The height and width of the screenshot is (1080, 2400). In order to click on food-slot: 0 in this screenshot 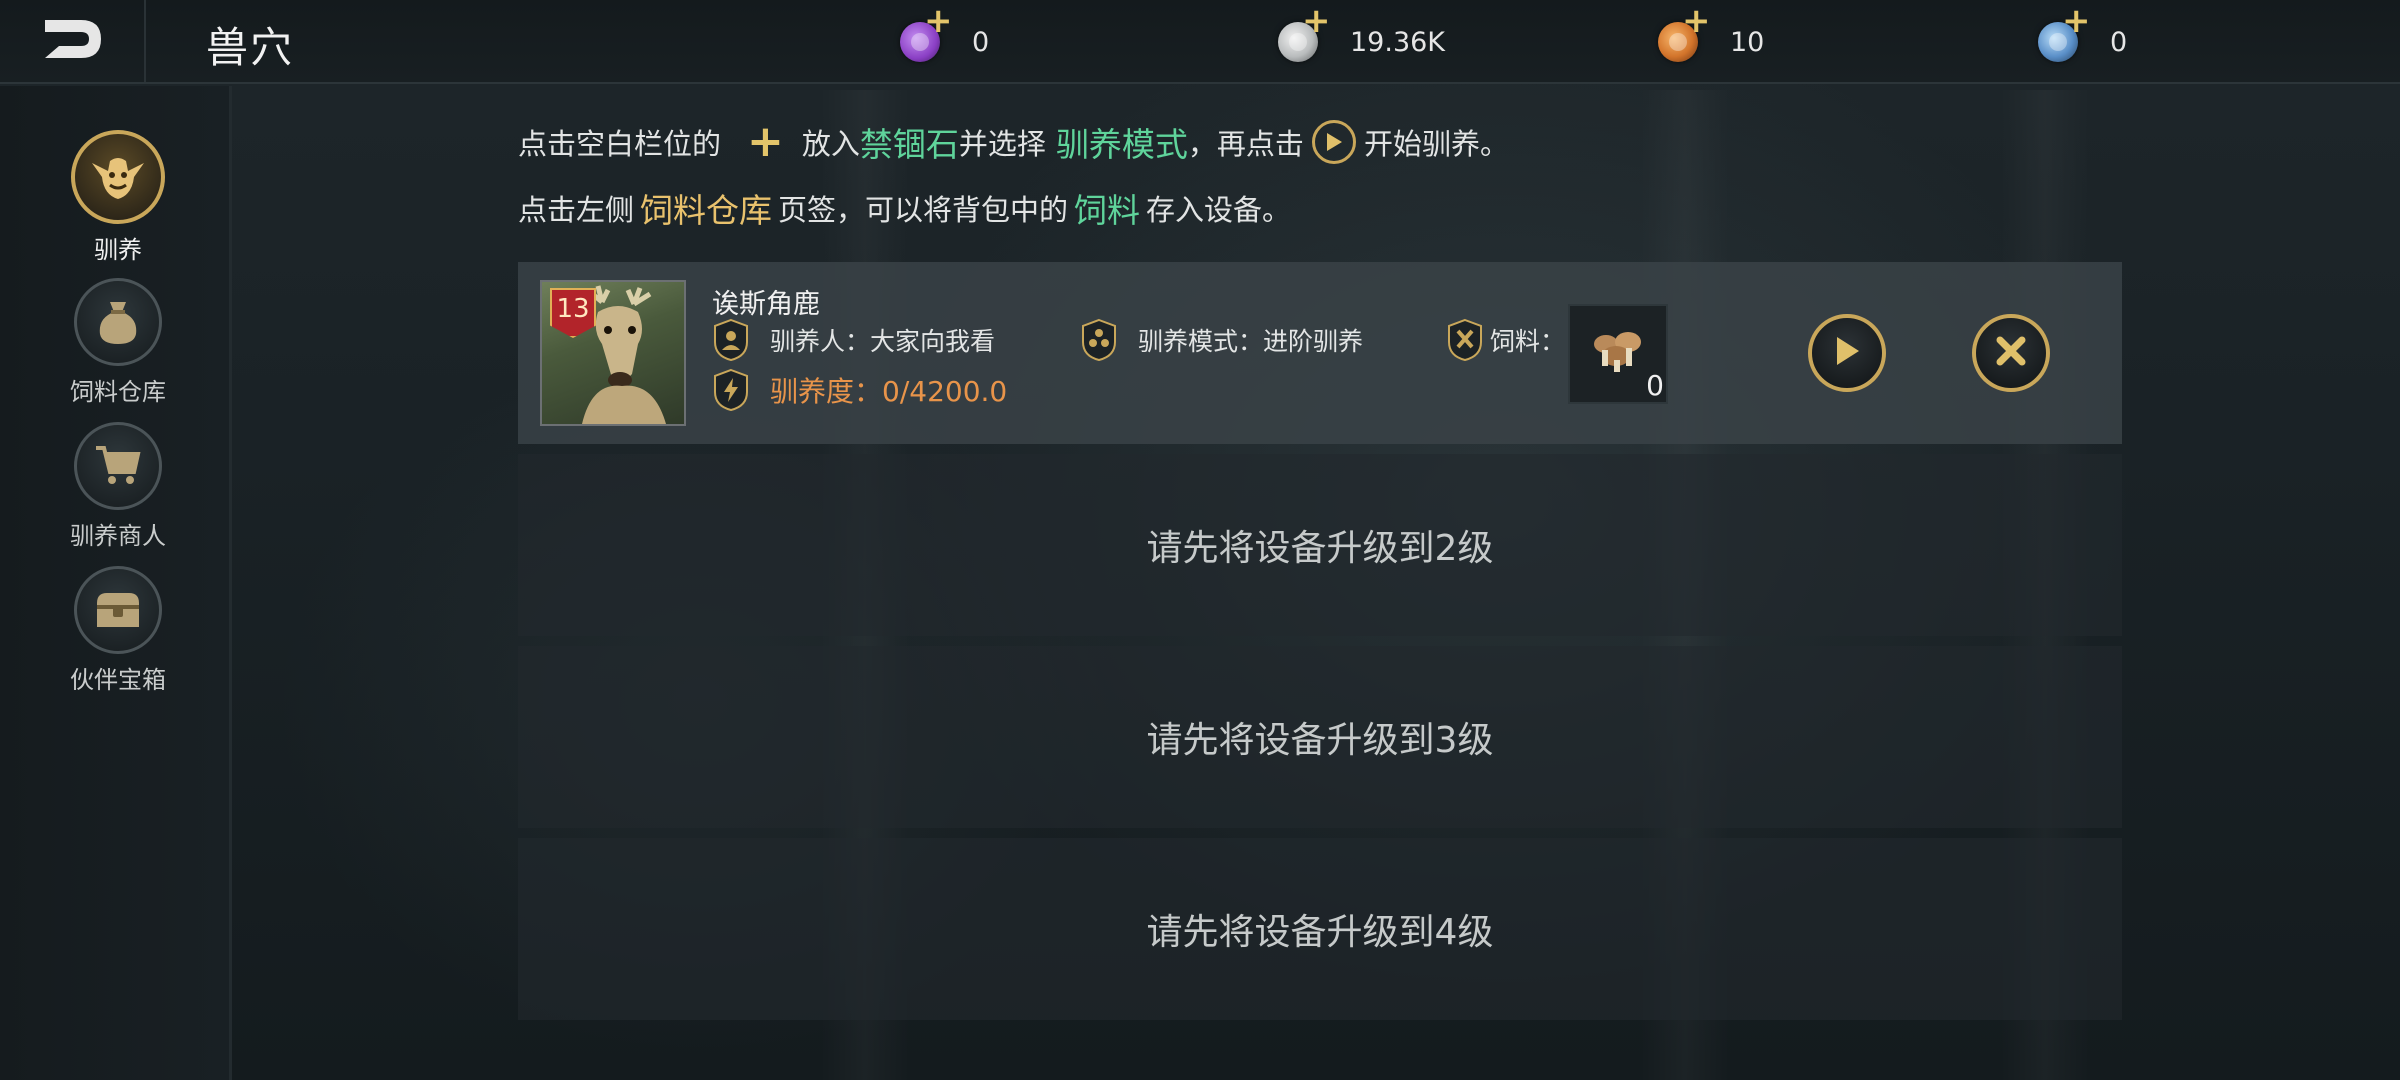, I will do `click(1618, 354)`.